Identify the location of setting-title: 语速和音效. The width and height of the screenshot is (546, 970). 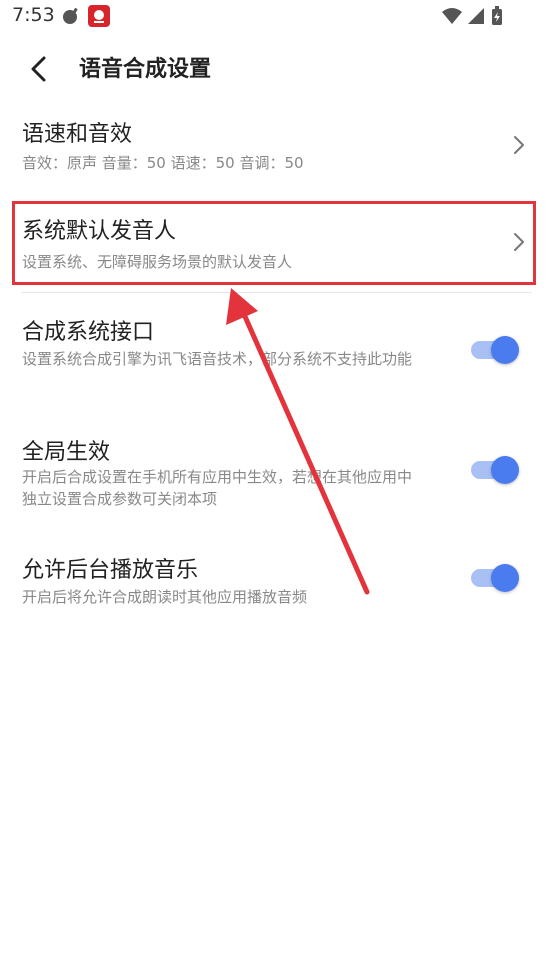
(77, 134).